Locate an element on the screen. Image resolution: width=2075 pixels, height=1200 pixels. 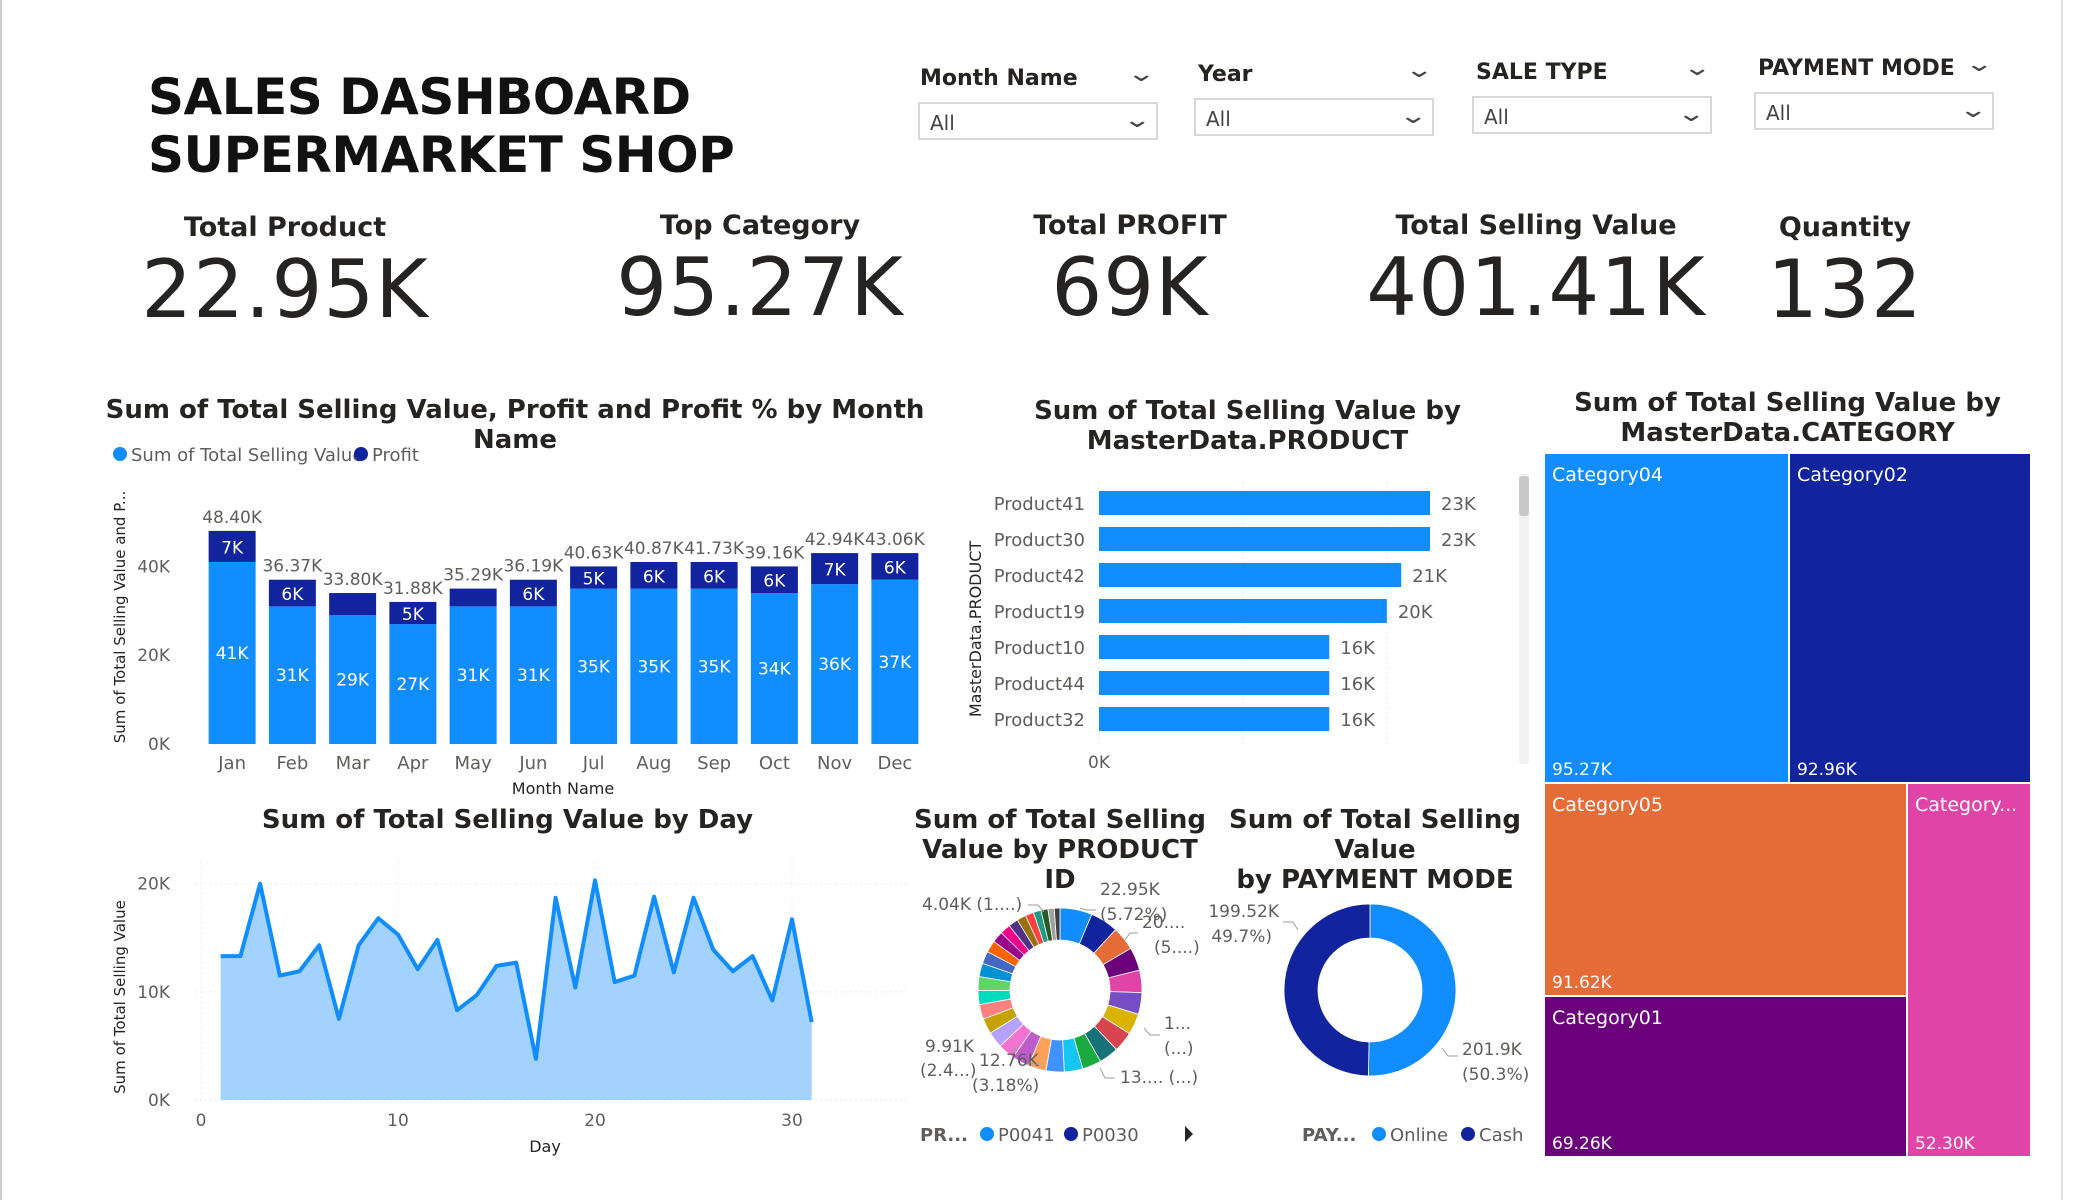
legend-label: Online is located at coordinates (1419, 1135).